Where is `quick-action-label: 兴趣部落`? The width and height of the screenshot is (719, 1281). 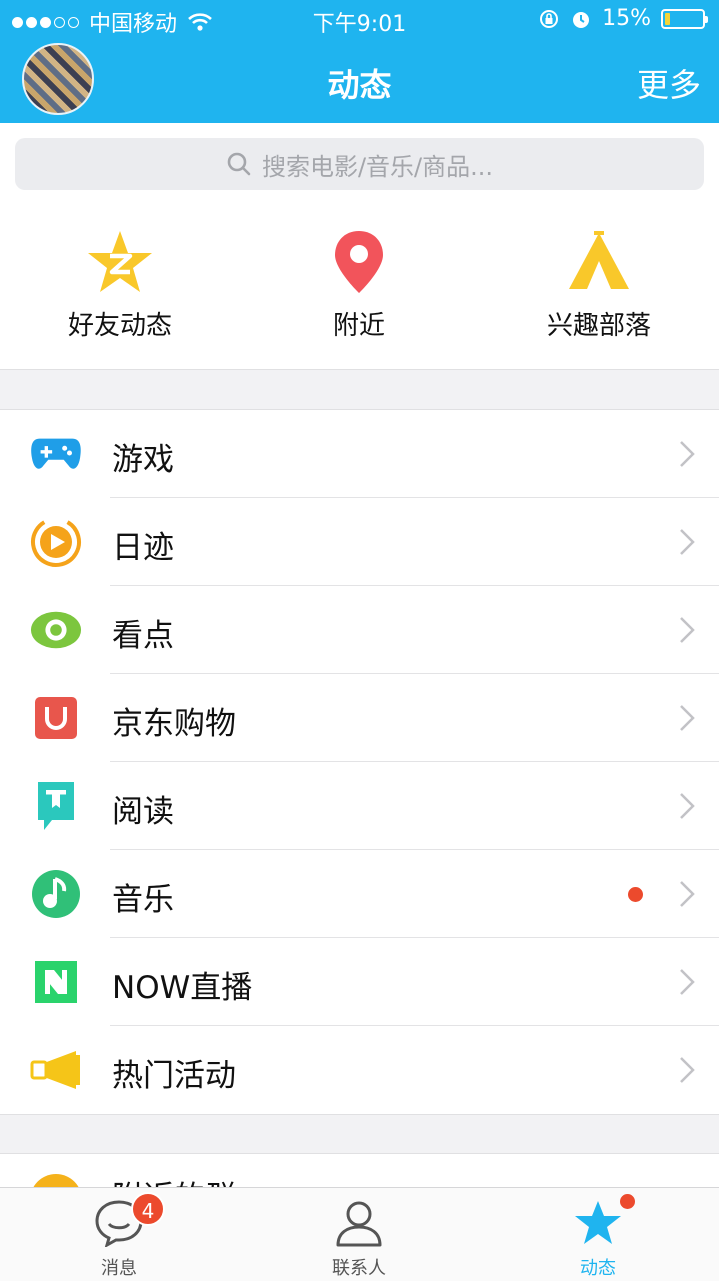 quick-action-label: 兴趣部落 is located at coordinates (598, 326).